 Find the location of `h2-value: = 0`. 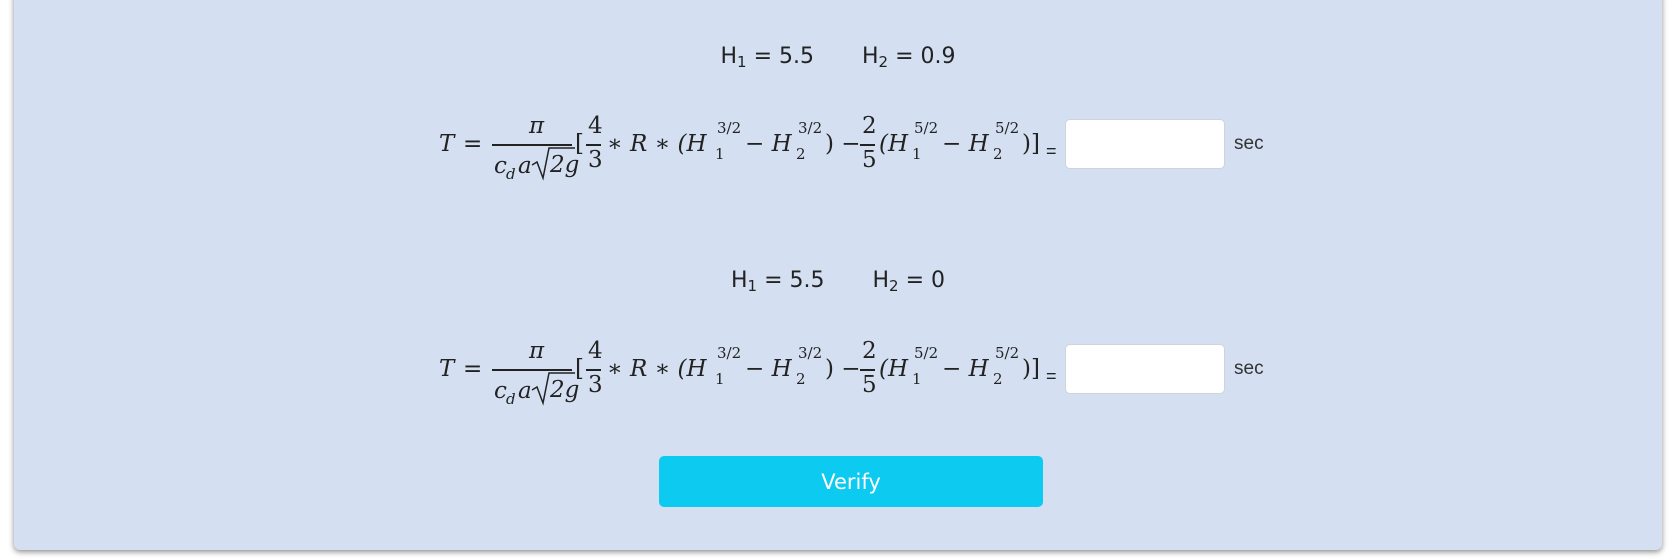

h2-value: = 0 is located at coordinates (925, 280).